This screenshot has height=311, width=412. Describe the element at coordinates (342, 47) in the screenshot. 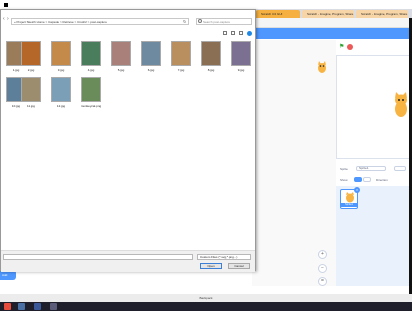

I see `green-flag-icon: ⚑` at that location.